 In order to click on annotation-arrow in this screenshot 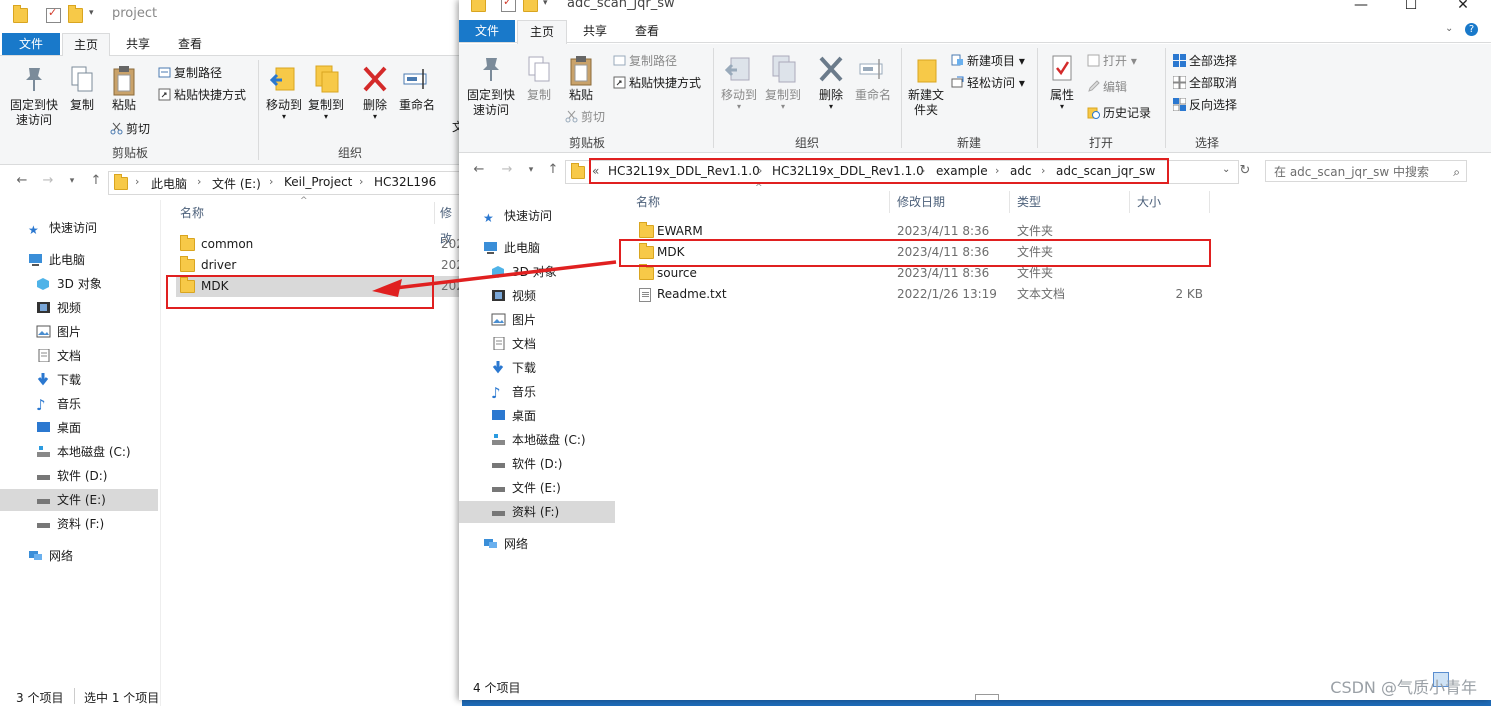, I will do `click(494, 278)`.